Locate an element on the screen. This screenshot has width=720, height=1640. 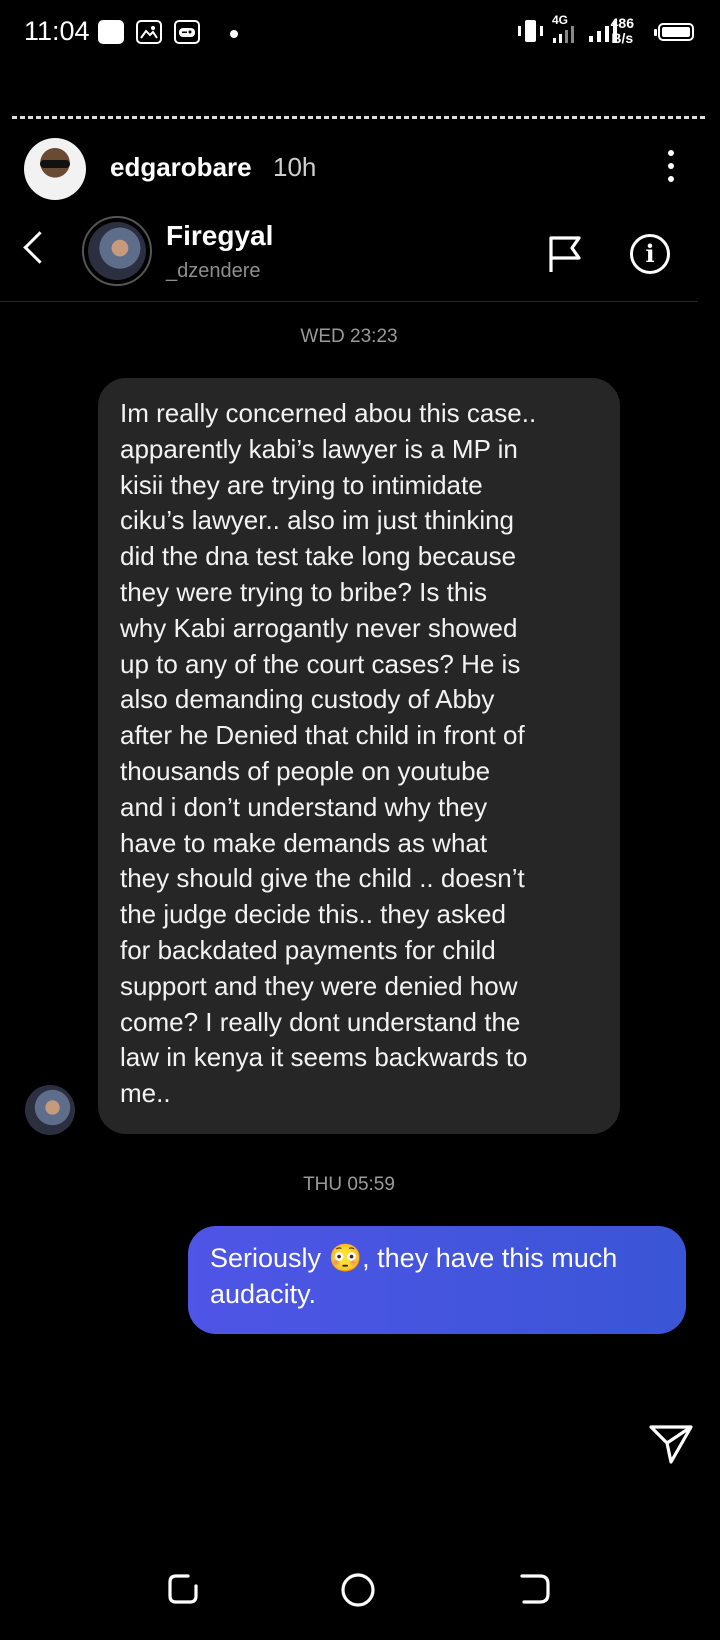
vibrate-icon is located at coordinates (531, 33).